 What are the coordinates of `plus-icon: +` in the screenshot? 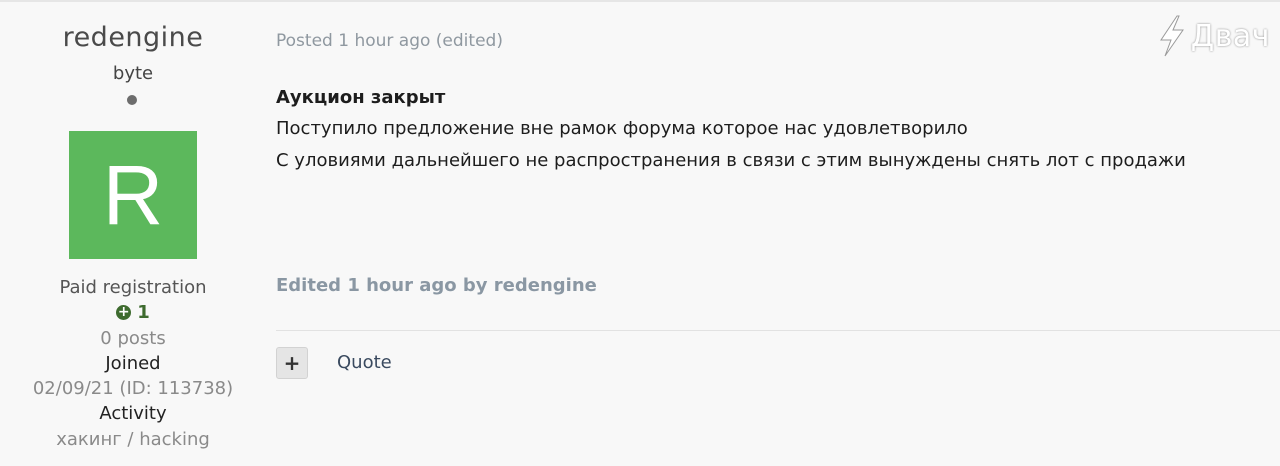 It's located at (292, 363).